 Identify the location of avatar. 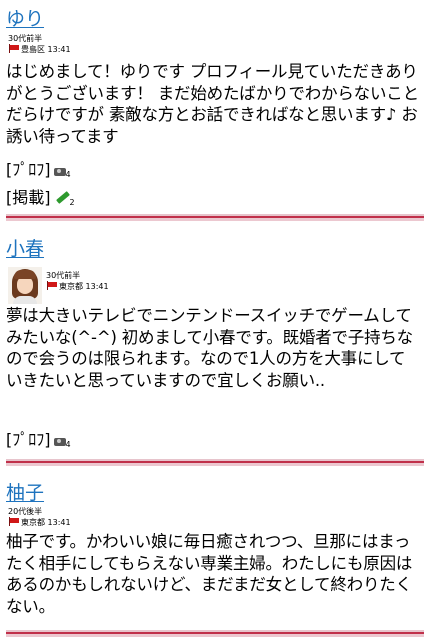
(25, 285).